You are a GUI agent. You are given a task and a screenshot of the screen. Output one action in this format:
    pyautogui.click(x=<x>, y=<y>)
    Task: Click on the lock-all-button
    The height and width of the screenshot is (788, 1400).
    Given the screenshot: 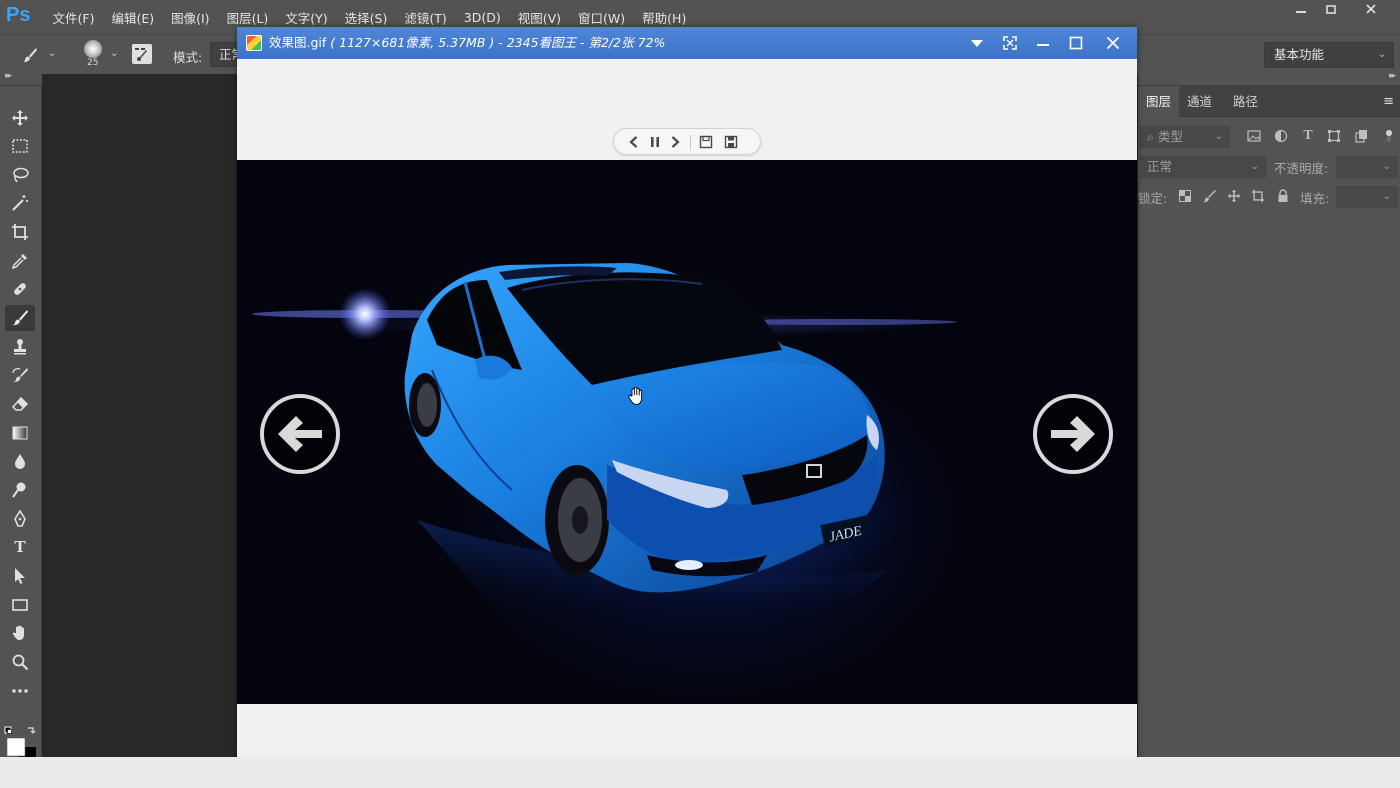 What is the action you would take?
    pyautogui.click(x=1283, y=196)
    